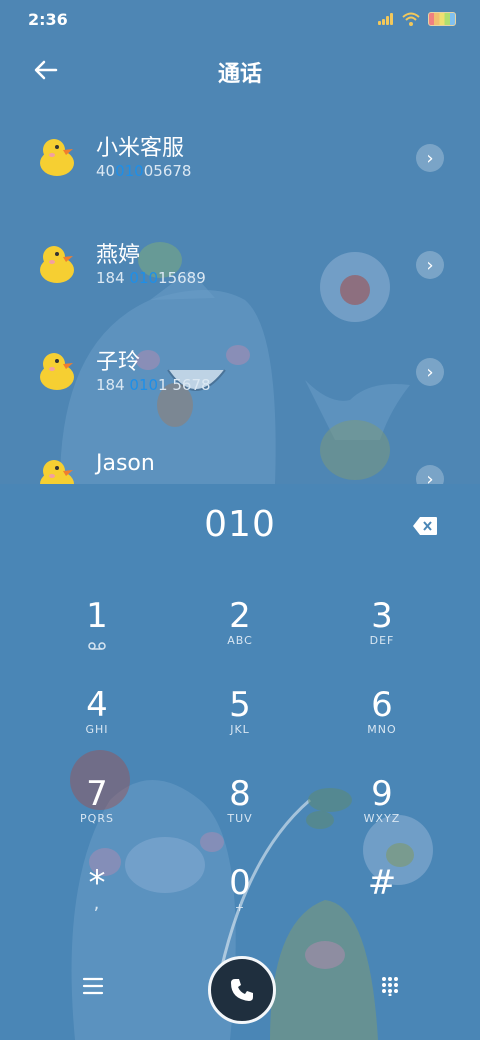 The image size is (480, 1040). What do you see at coordinates (240, 729) in the screenshot?
I see `key-letters: JKL` at bounding box center [240, 729].